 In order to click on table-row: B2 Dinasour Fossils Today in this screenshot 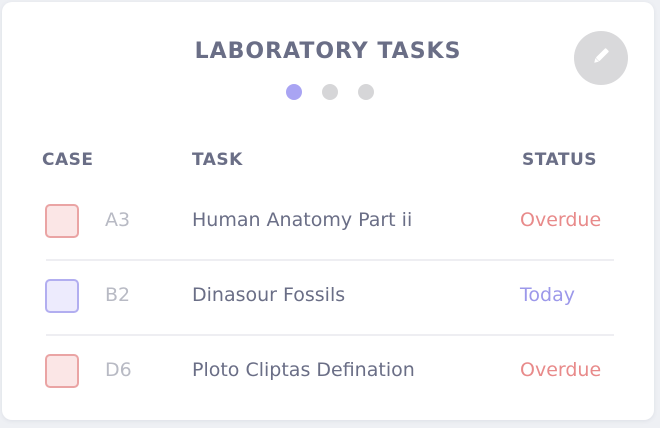, I will do `click(328, 298)`.